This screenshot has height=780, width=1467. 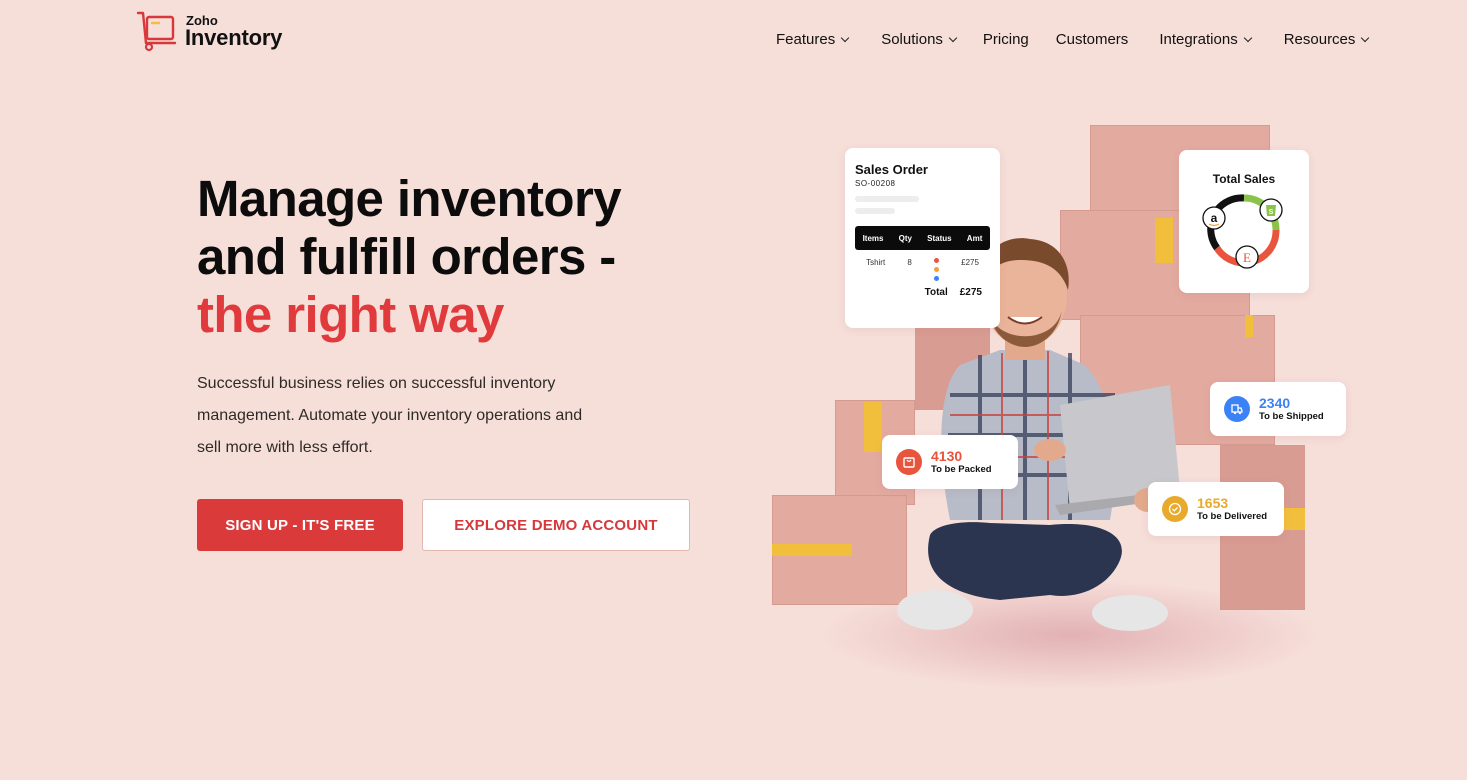 I want to click on nav-customers-label: Customers, so click(x=1092, y=39).